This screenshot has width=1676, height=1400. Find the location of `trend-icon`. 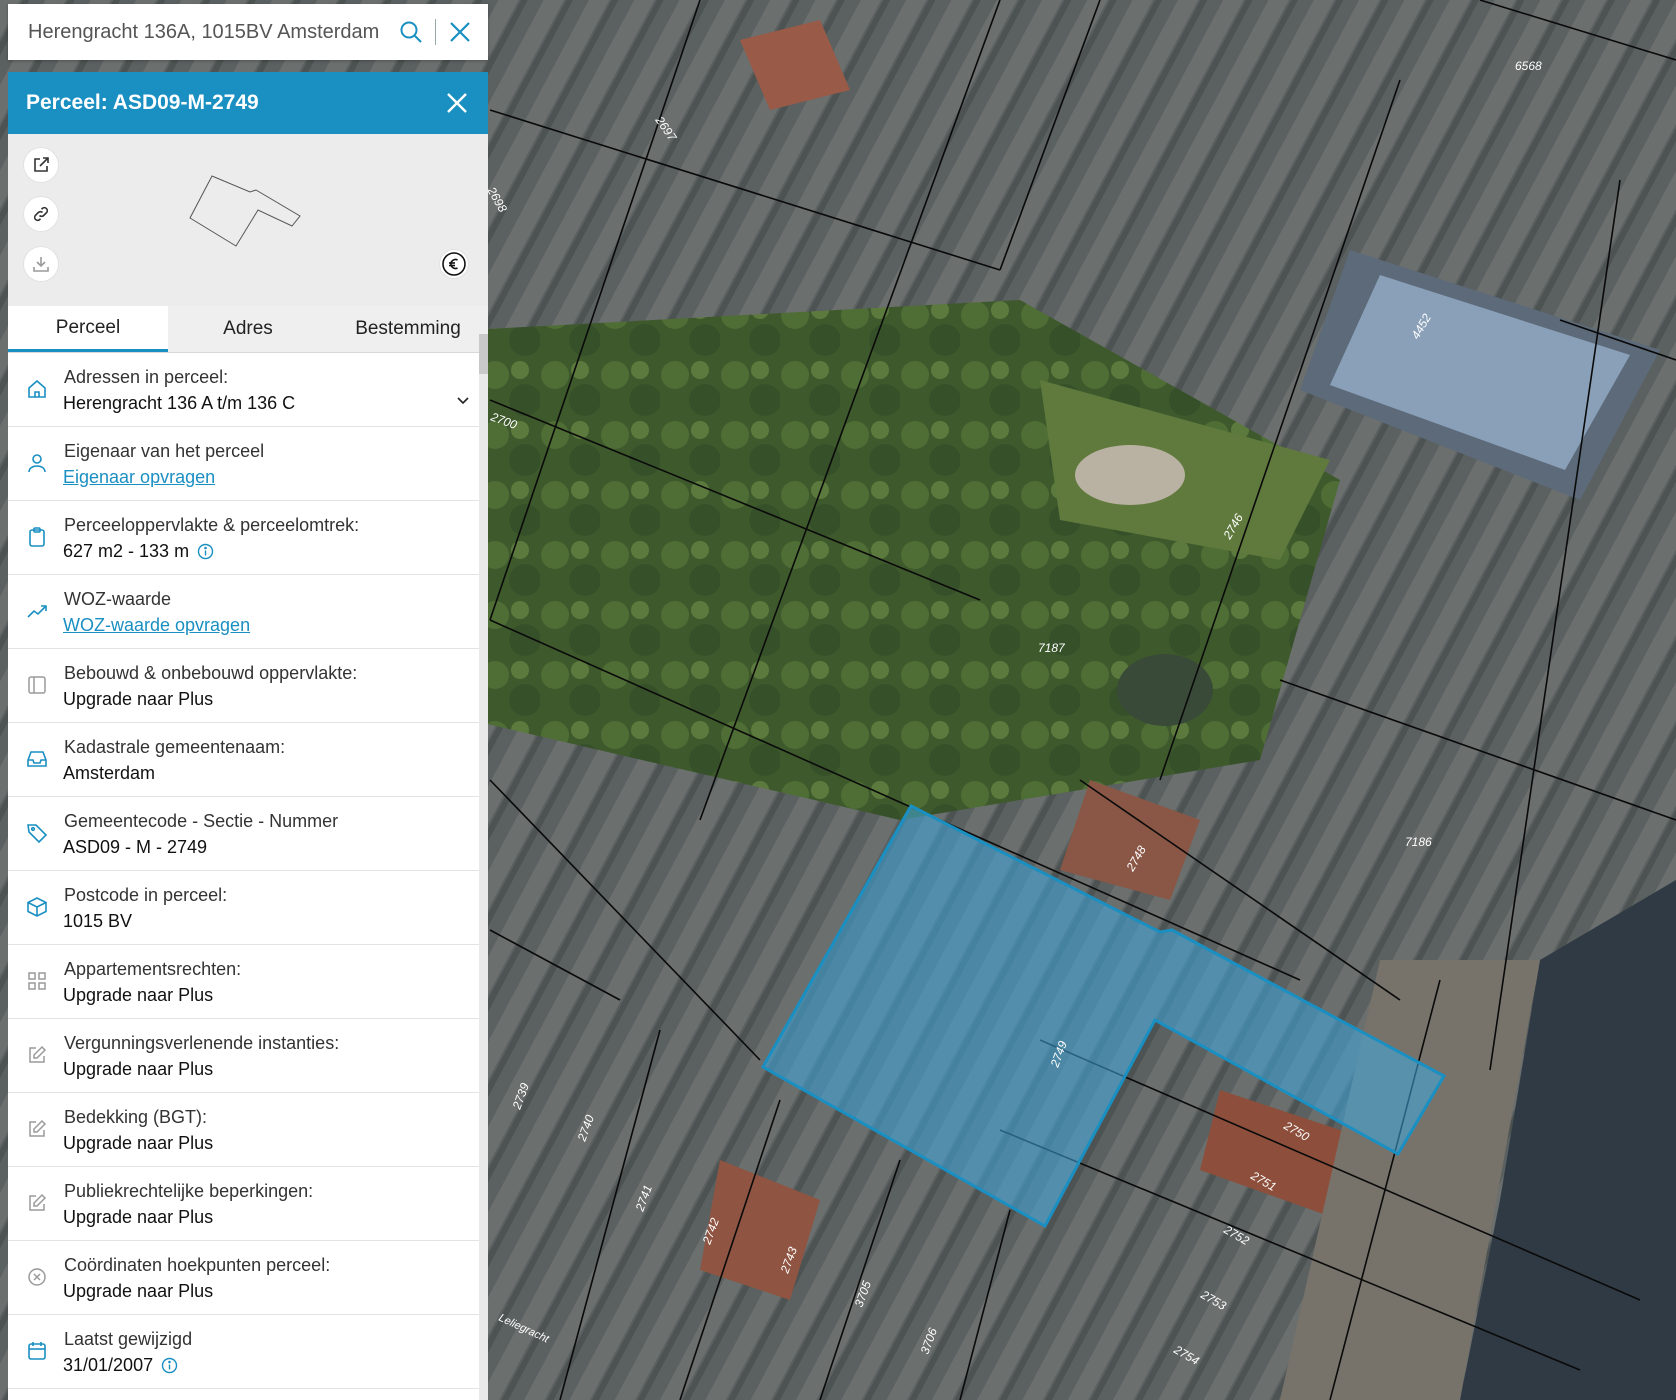

trend-icon is located at coordinates (37, 611).